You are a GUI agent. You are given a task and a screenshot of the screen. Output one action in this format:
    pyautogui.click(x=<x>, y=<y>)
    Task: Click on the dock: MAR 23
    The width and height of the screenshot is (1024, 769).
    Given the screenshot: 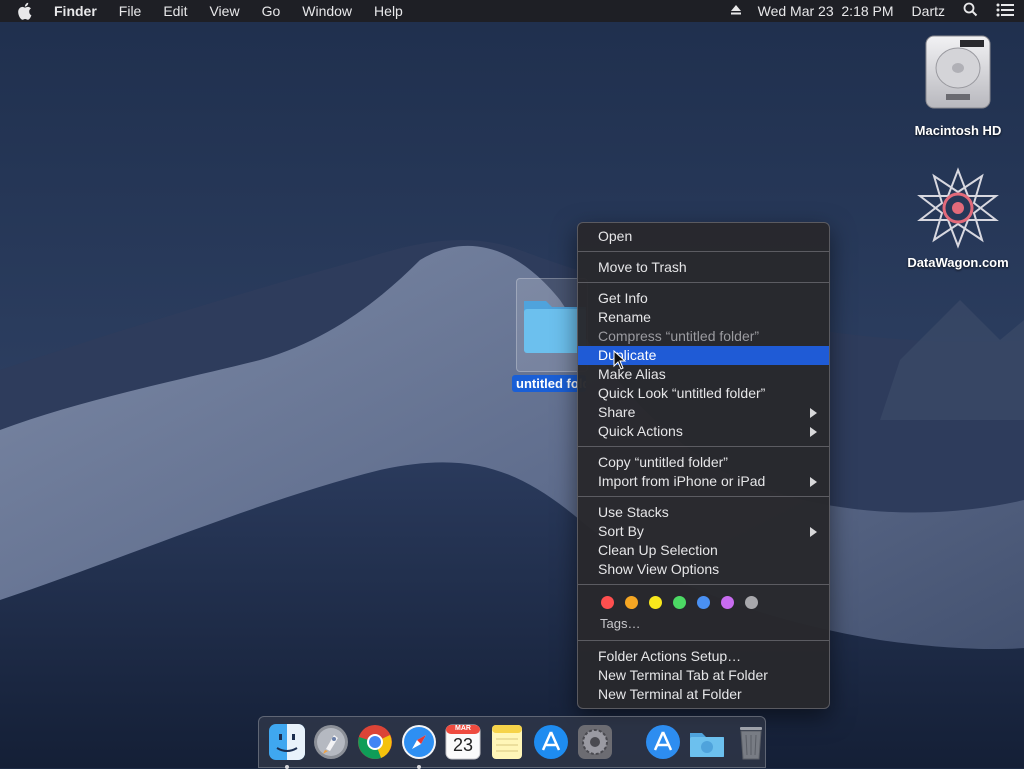 What is the action you would take?
    pyautogui.click(x=512, y=742)
    